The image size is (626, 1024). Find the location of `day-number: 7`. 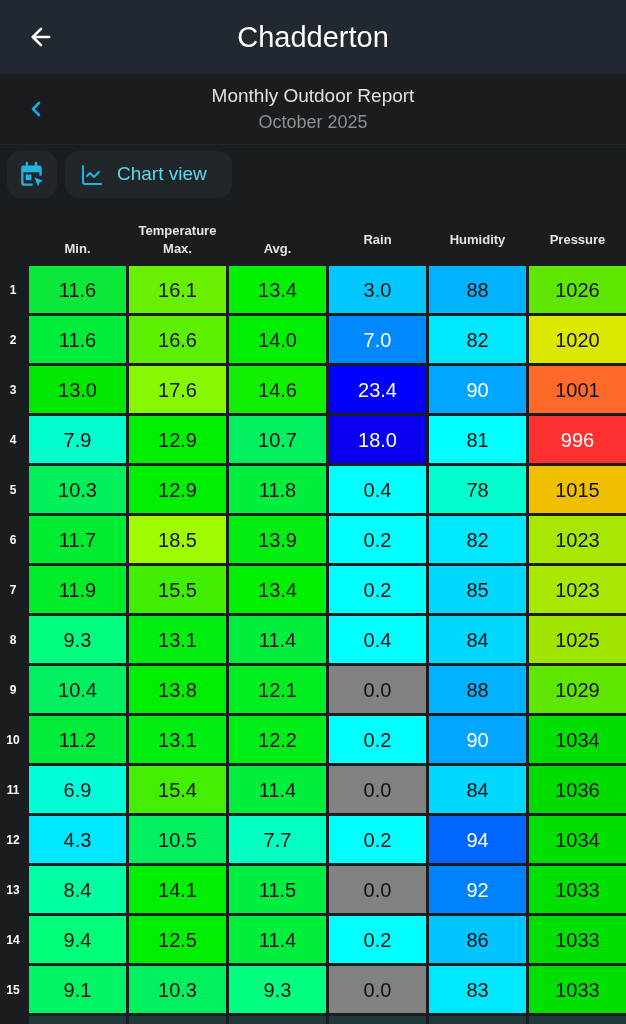

day-number: 7 is located at coordinates (13, 590).